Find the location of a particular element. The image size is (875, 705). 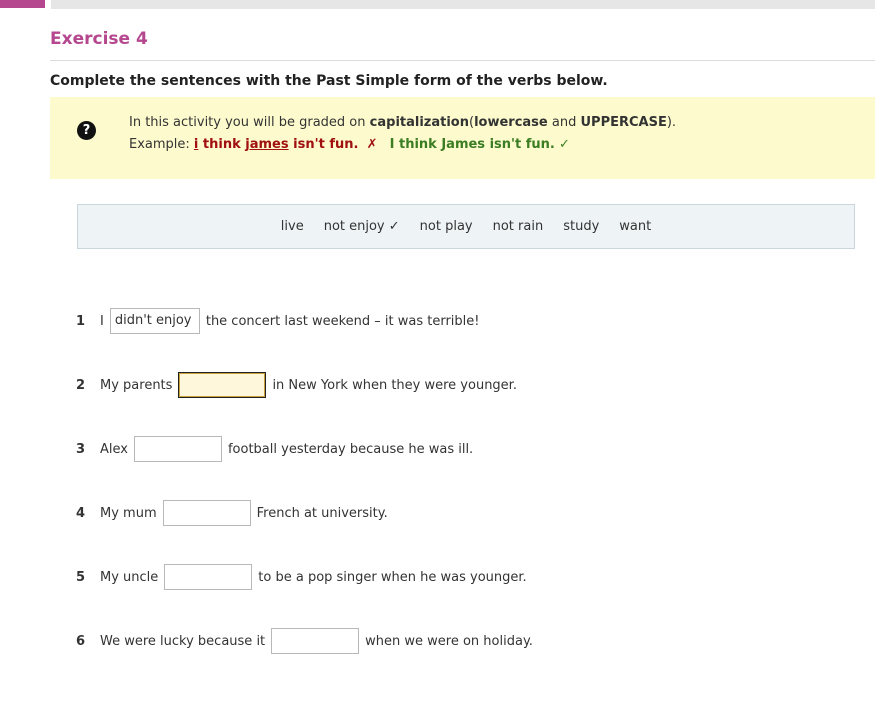

info-lowercase: lowercase is located at coordinates (511, 122).